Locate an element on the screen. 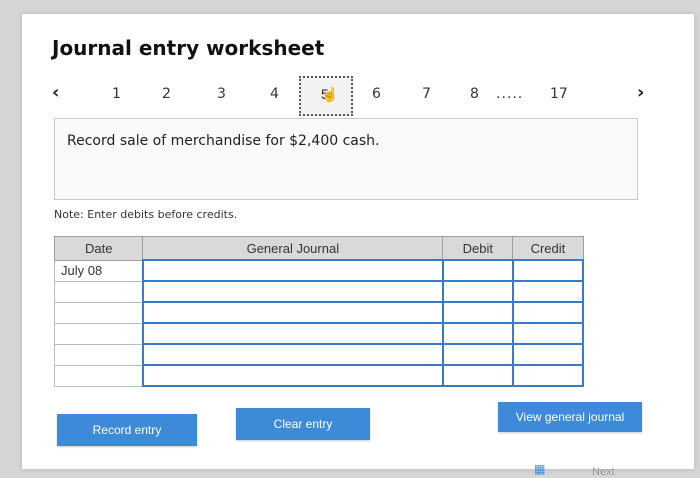 This screenshot has height=478, width=700. table-row: July 08 is located at coordinates (319, 270).